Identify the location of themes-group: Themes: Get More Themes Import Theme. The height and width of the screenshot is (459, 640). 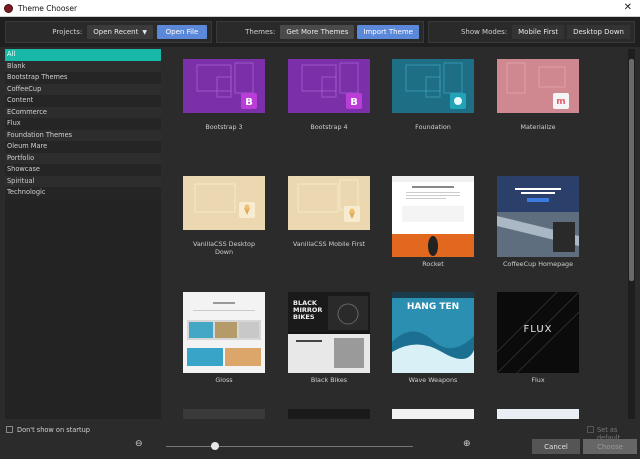
(320, 32).